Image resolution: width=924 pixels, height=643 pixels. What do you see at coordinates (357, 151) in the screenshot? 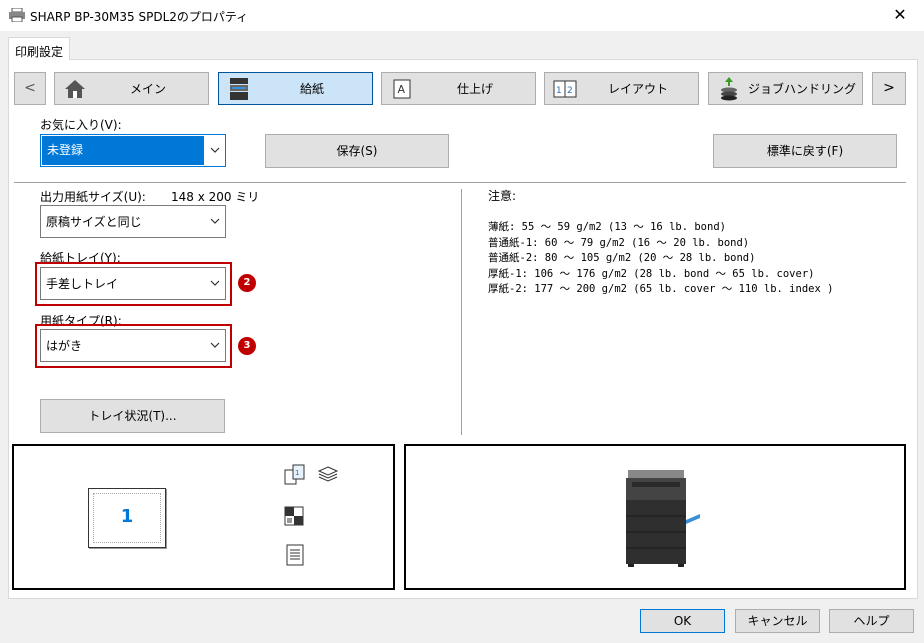
I see `save-button: 保存(S)` at bounding box center [357, 151].